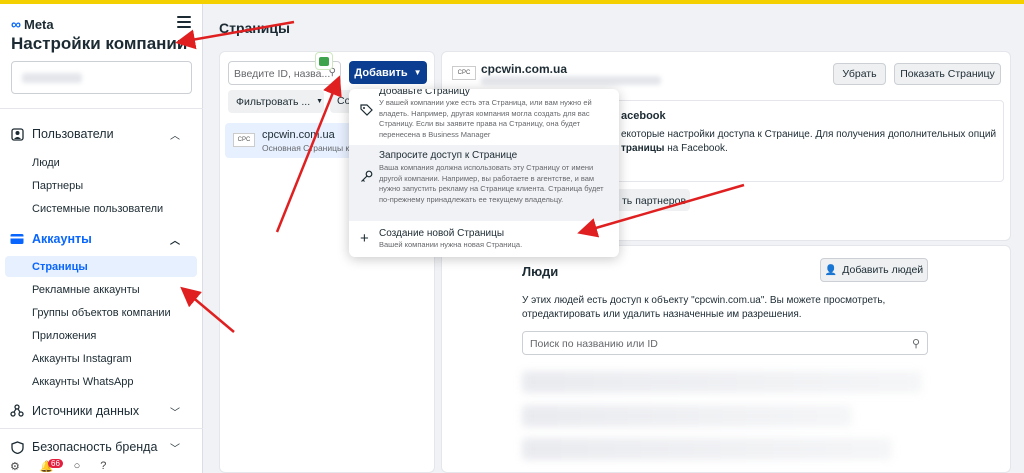 The width and height of the screenshot is (1024, 473). What do you see at coordinates (100, 239) in the screenshot?
I see `sidebar-section-accounts: Аккаунты ︿` at bounding box center [100, 239].